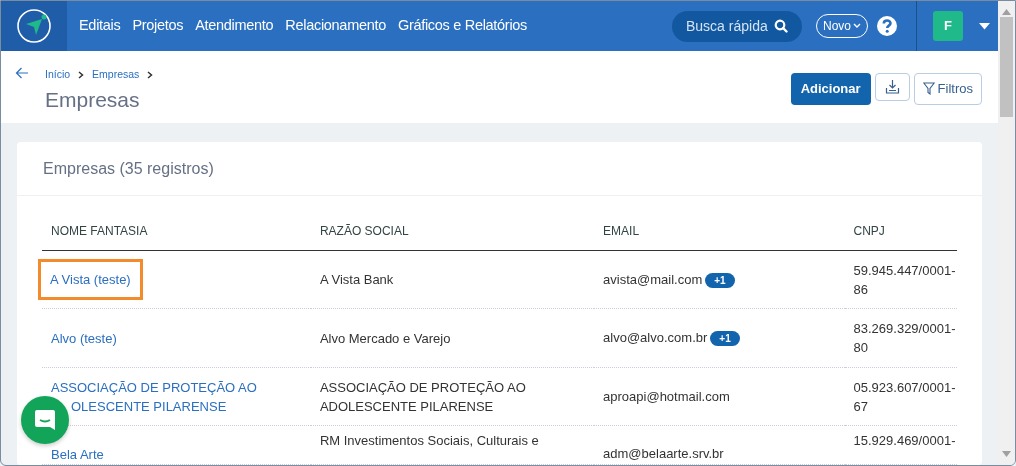 This screenshot has width=1016, height=466. I want to click on nav-link: Relacionamento, so click(335, 26).